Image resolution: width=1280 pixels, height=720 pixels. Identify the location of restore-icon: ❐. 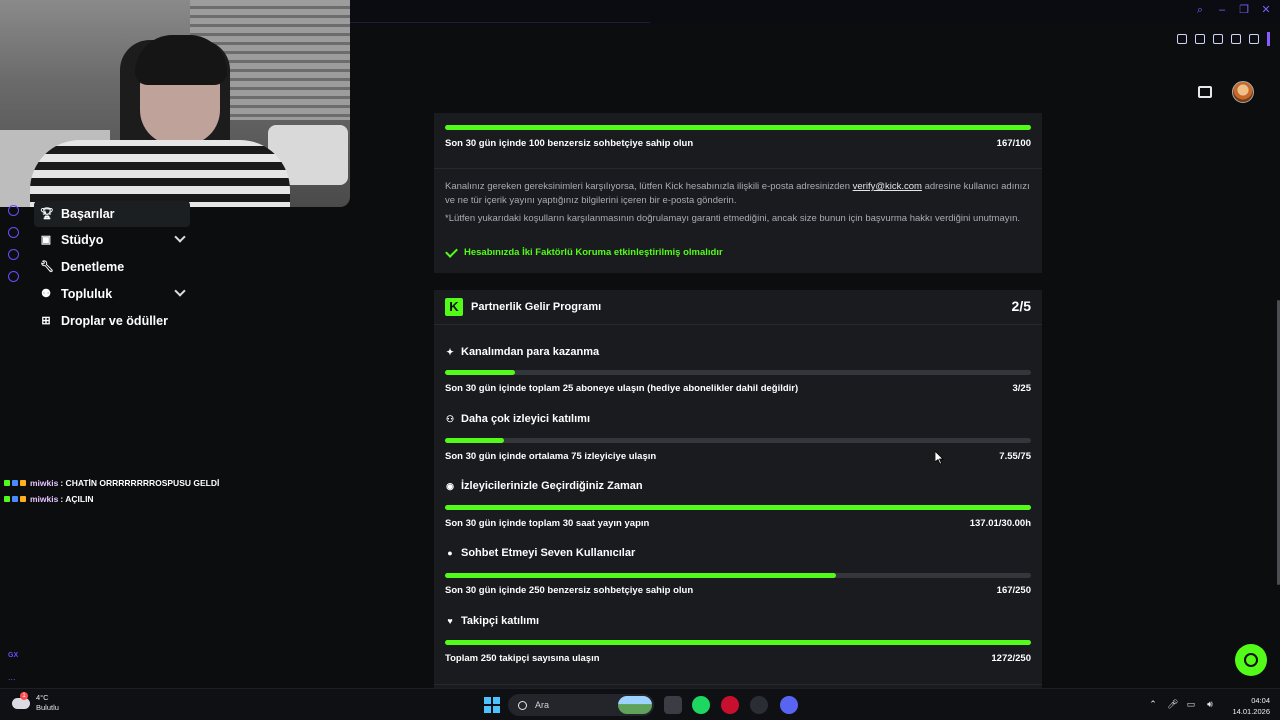
(1244, 10).